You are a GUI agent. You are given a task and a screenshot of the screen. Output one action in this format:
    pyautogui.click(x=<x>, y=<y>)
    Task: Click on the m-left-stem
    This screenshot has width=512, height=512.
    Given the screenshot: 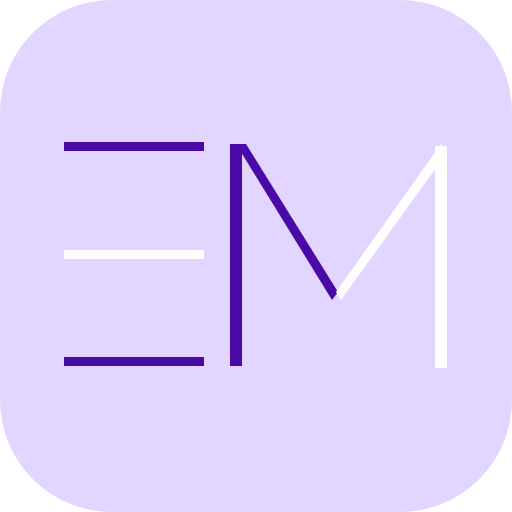 What is the action you would take?
    pyautogui.click(x=236, y=255)
    